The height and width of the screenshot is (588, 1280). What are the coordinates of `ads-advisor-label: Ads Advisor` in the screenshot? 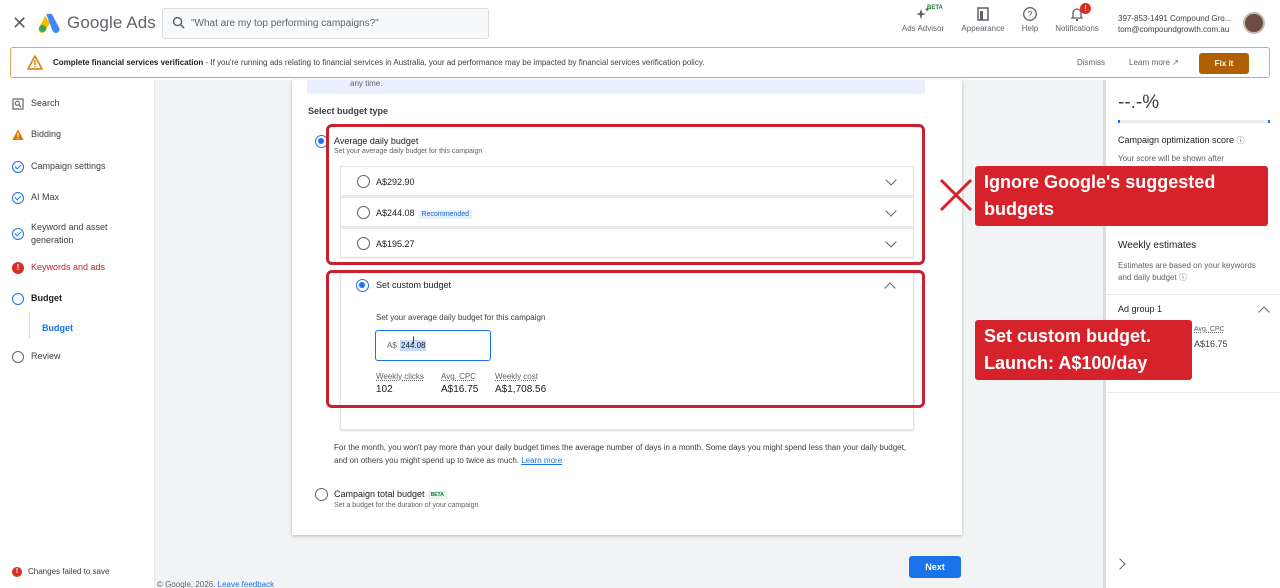 It's located at (923, 28).